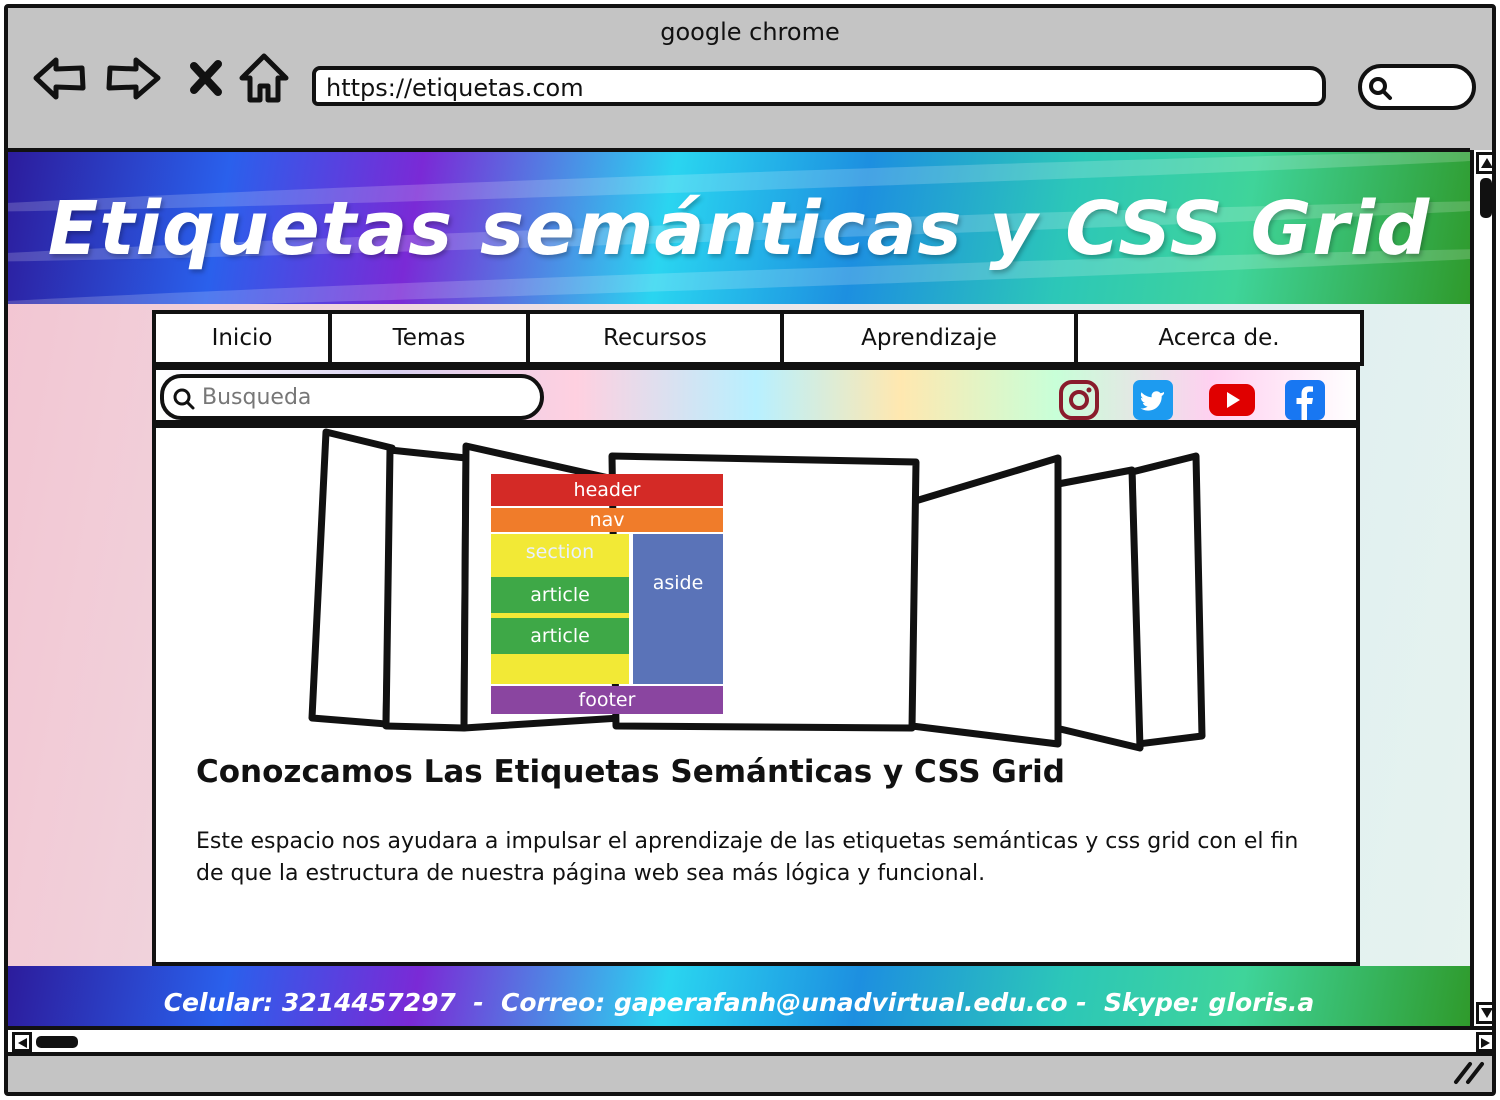  I want to click on forward-arrow-icon, so click(133, 78).